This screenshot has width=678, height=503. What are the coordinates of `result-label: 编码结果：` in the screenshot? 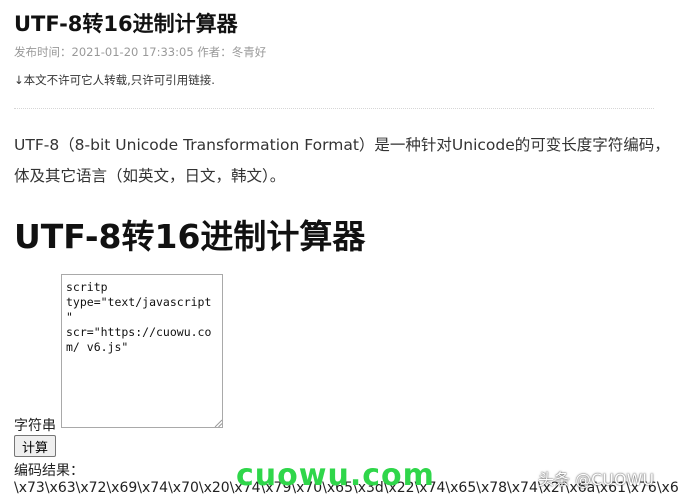 It's located at (49, 471).